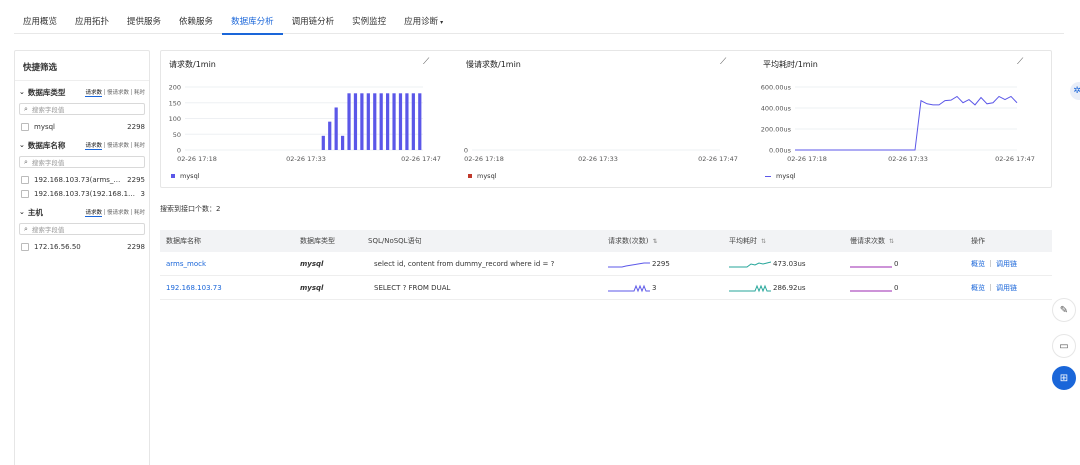 This screenshot has height=465, width=1080. What do you see at coordinates (1064, 346) in the screenshot?
I see `feedback-icon: ▭` at bounding box center [1064, 346].